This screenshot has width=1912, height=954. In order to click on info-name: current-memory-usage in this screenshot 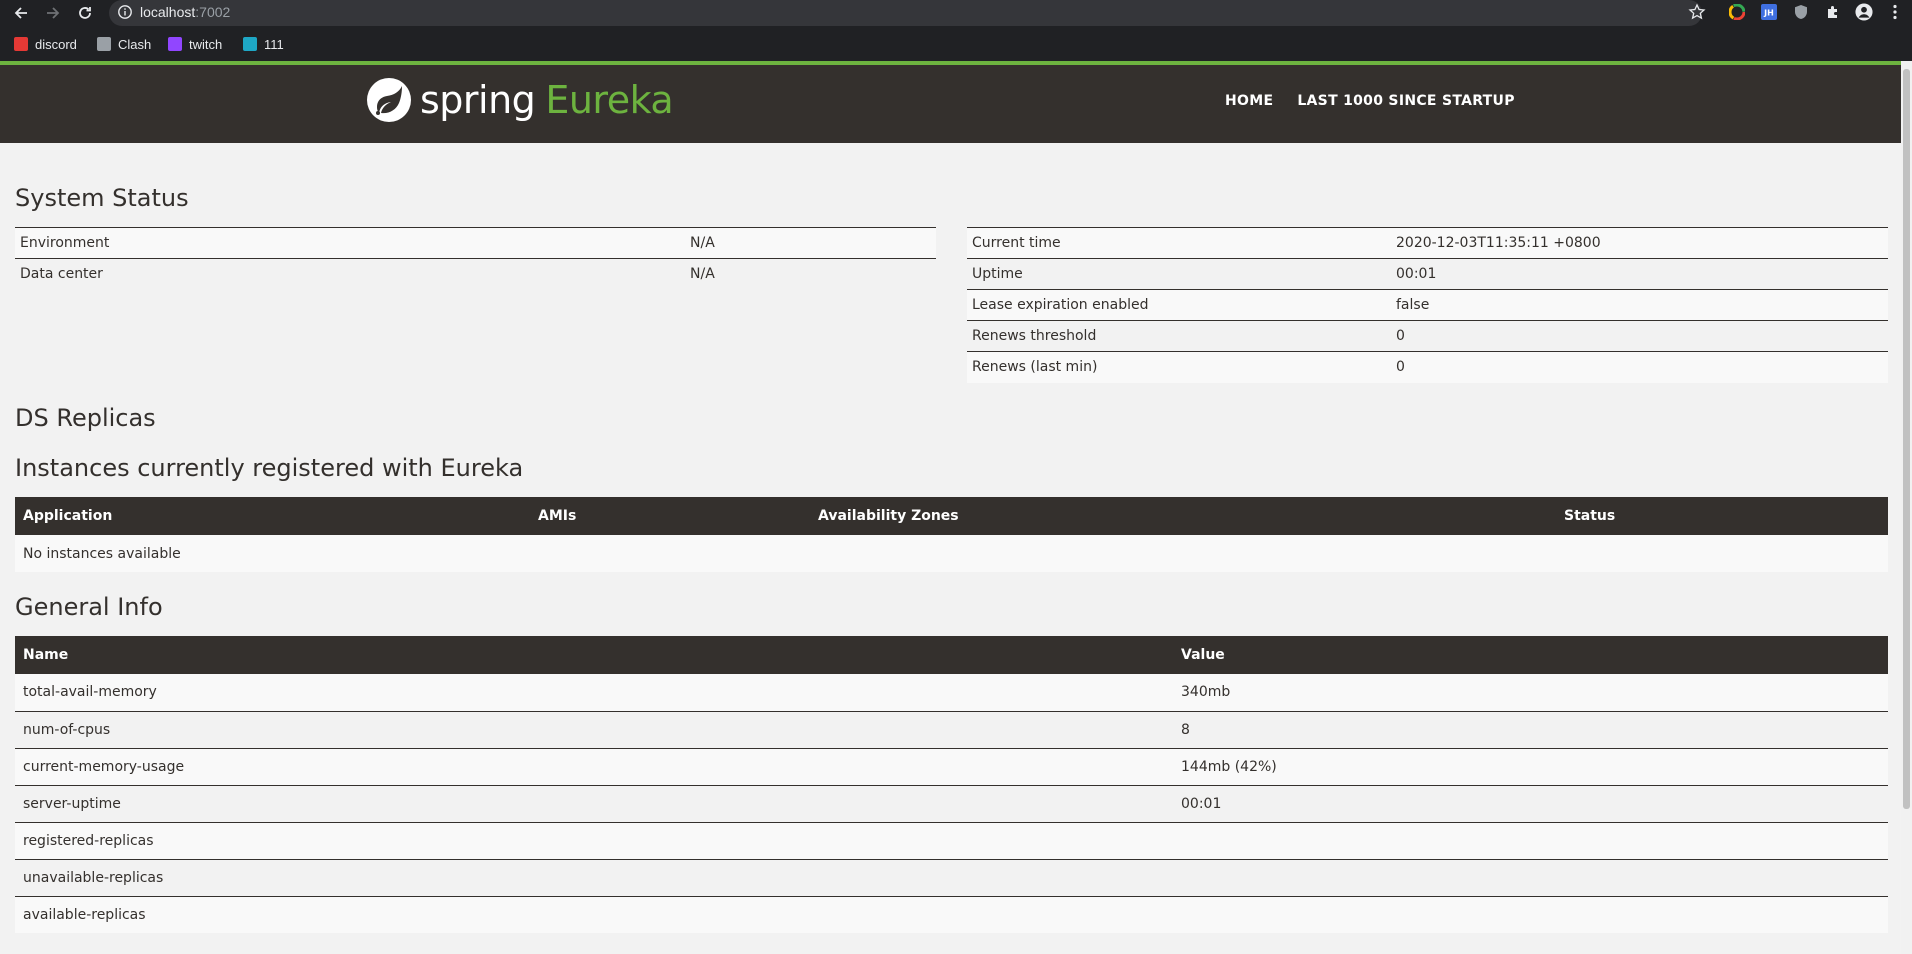, I will do `click(594, 766)`.